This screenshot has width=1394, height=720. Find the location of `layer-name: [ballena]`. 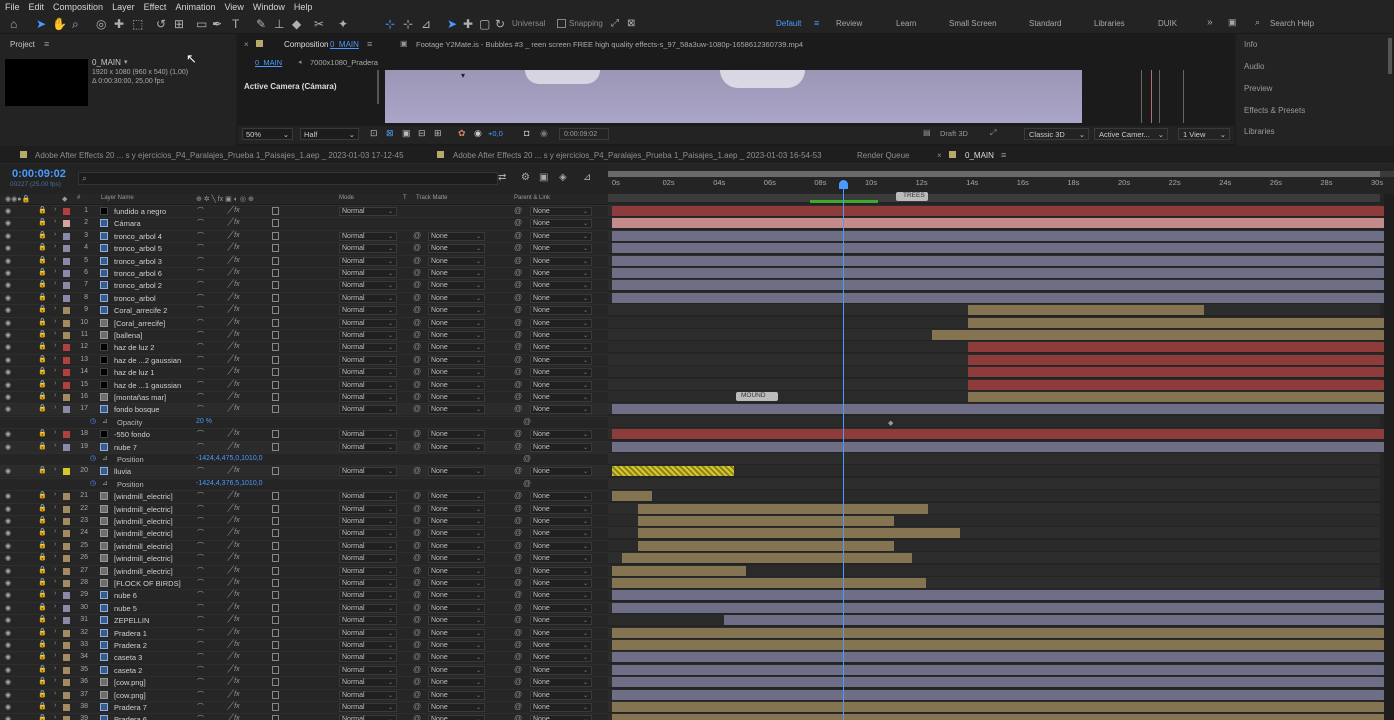

layer-name: [ballena] is located at coordinates (128, 335).